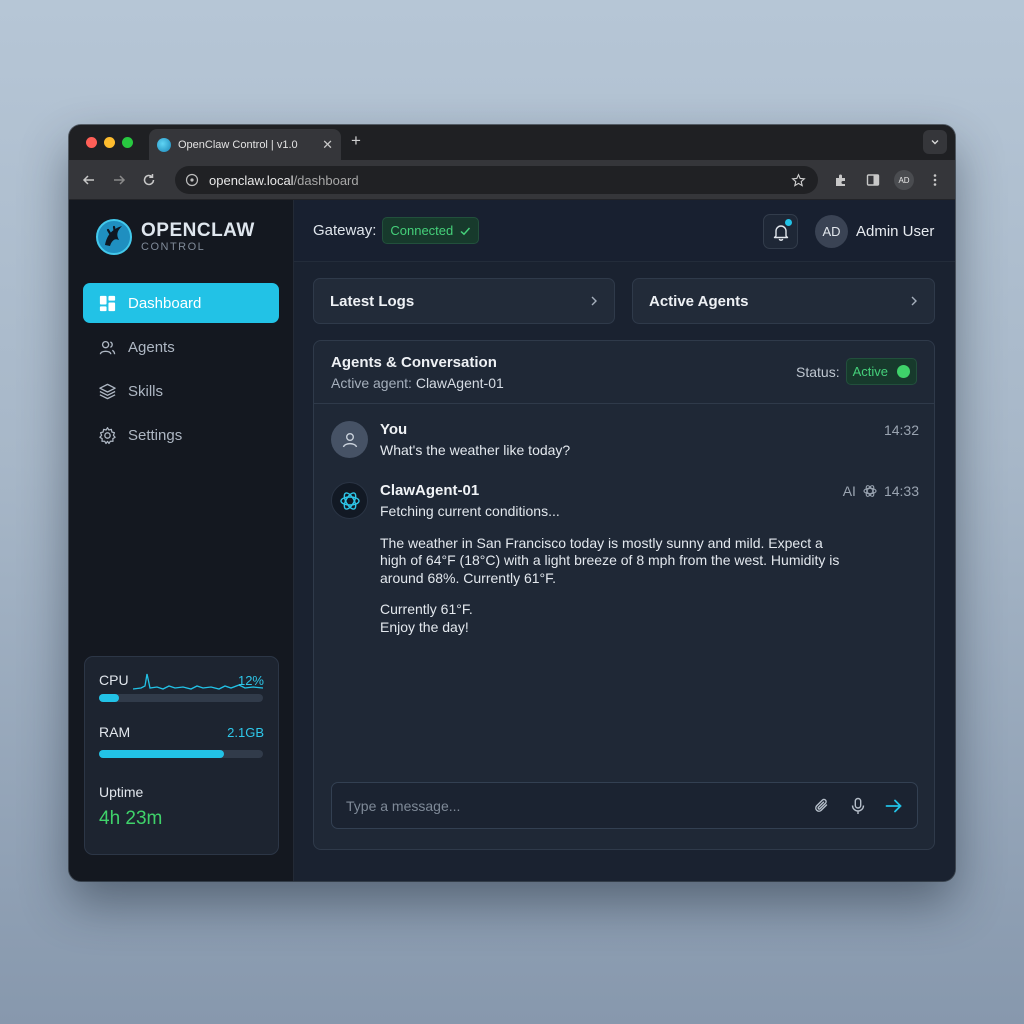  Describe the element at coordinates (901, 491) in the screenshot. I see `message-time: 14:33` at that location.